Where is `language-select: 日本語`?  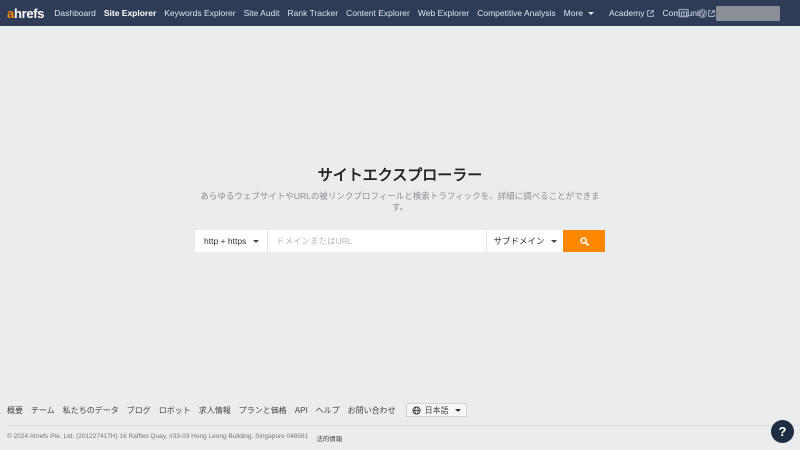 language-select: 日本語 is located at coordinates (436, 410).